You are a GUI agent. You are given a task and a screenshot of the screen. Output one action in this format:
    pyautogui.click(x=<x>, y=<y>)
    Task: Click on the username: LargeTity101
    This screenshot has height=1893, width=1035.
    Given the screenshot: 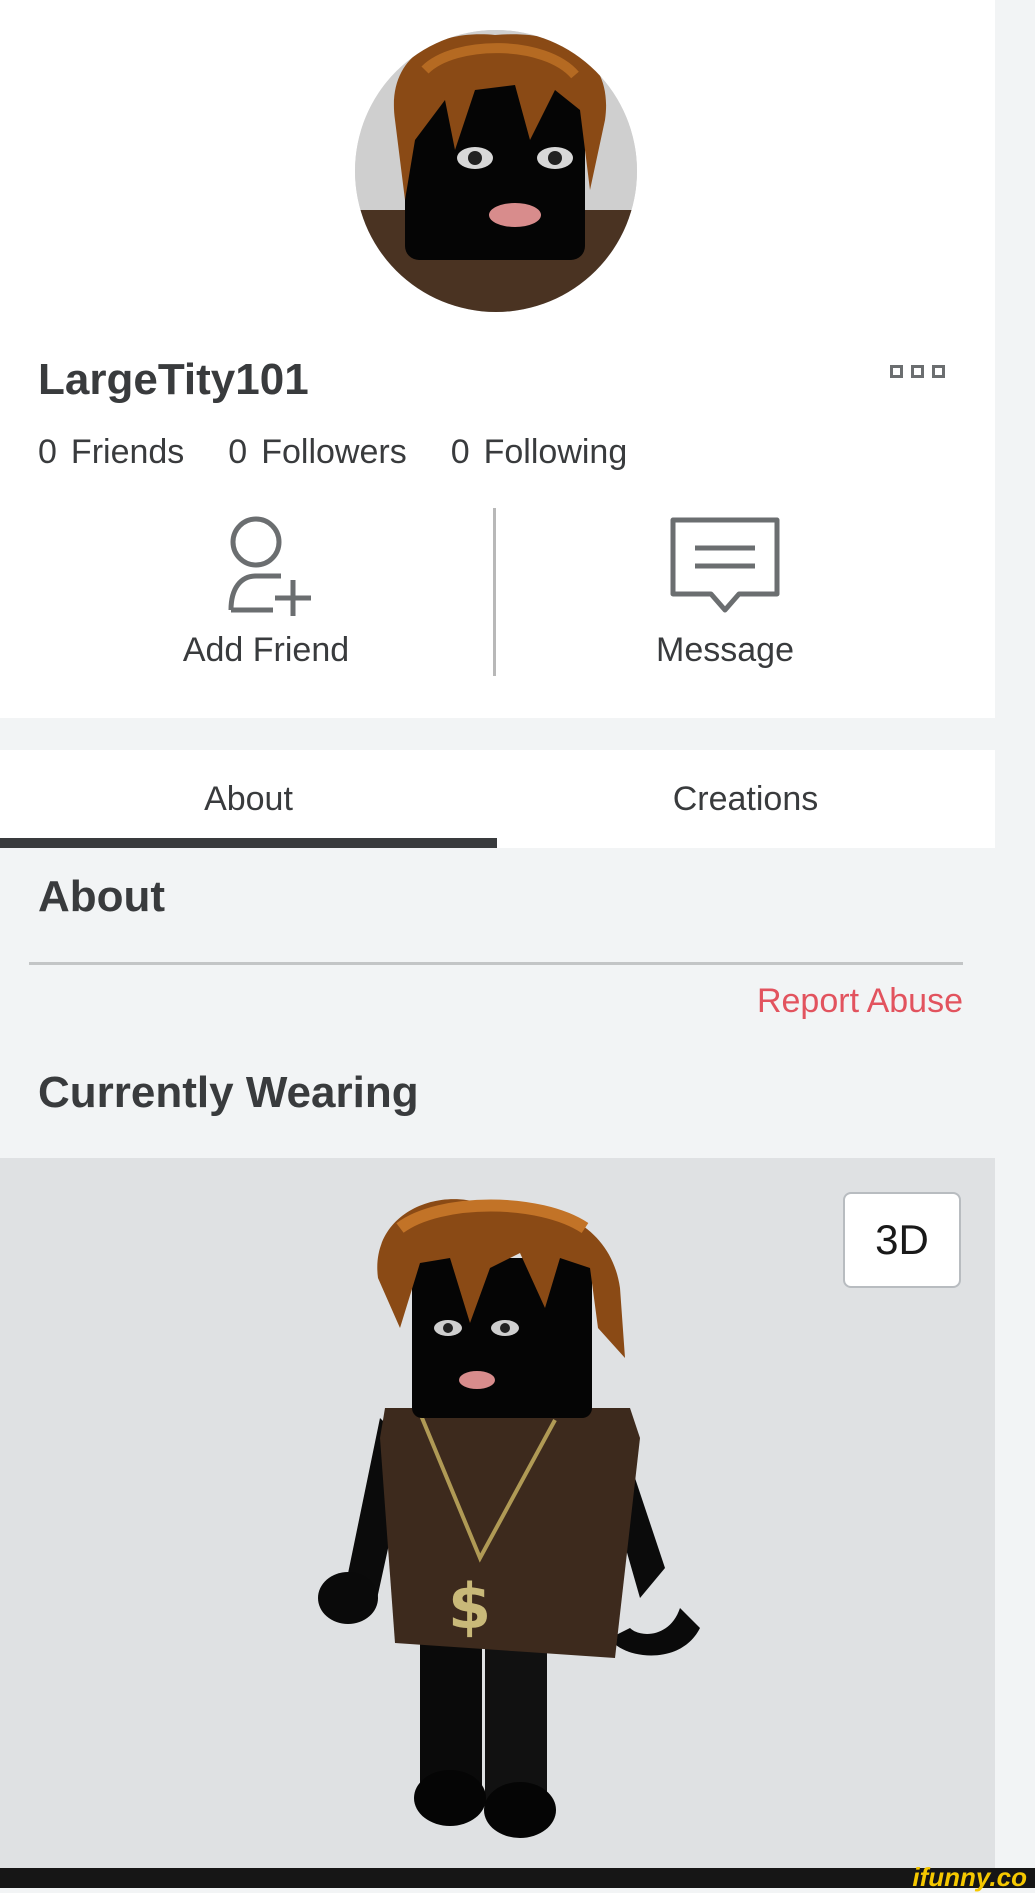 What is the action you would take?
    pyautogui.click(x=173, y=379)
    